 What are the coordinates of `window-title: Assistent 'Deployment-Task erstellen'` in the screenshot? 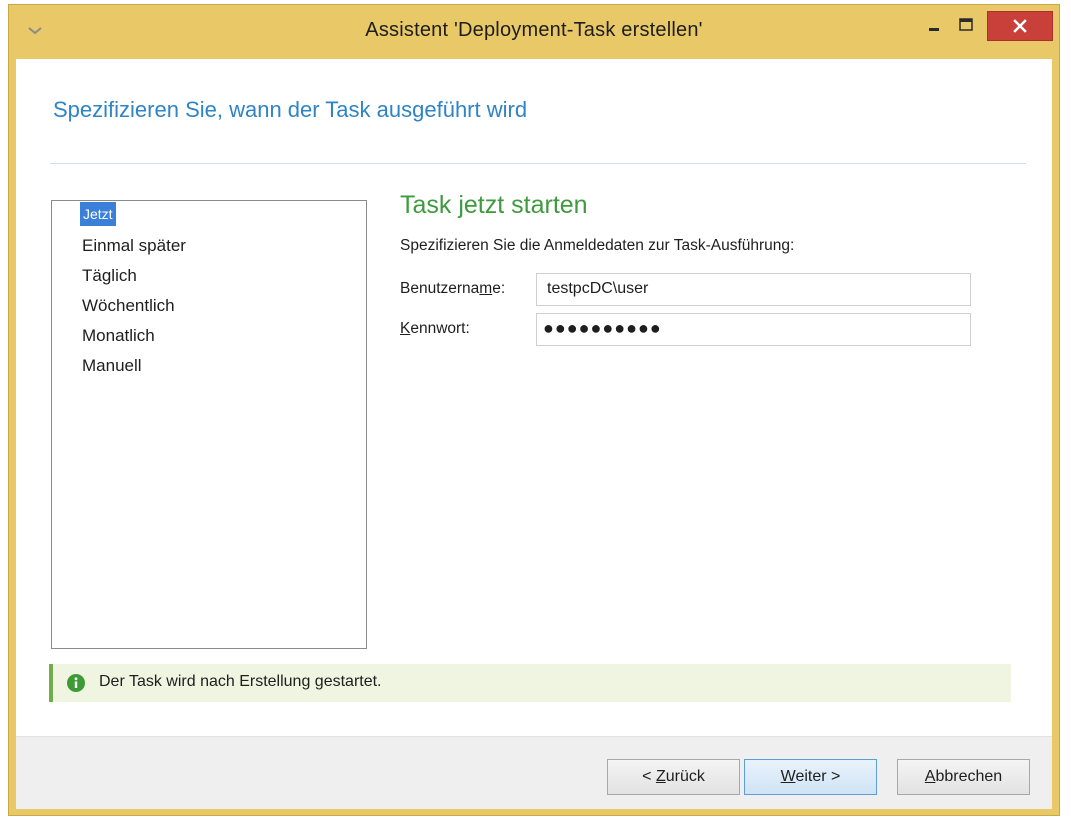 It's located at (534, 30).